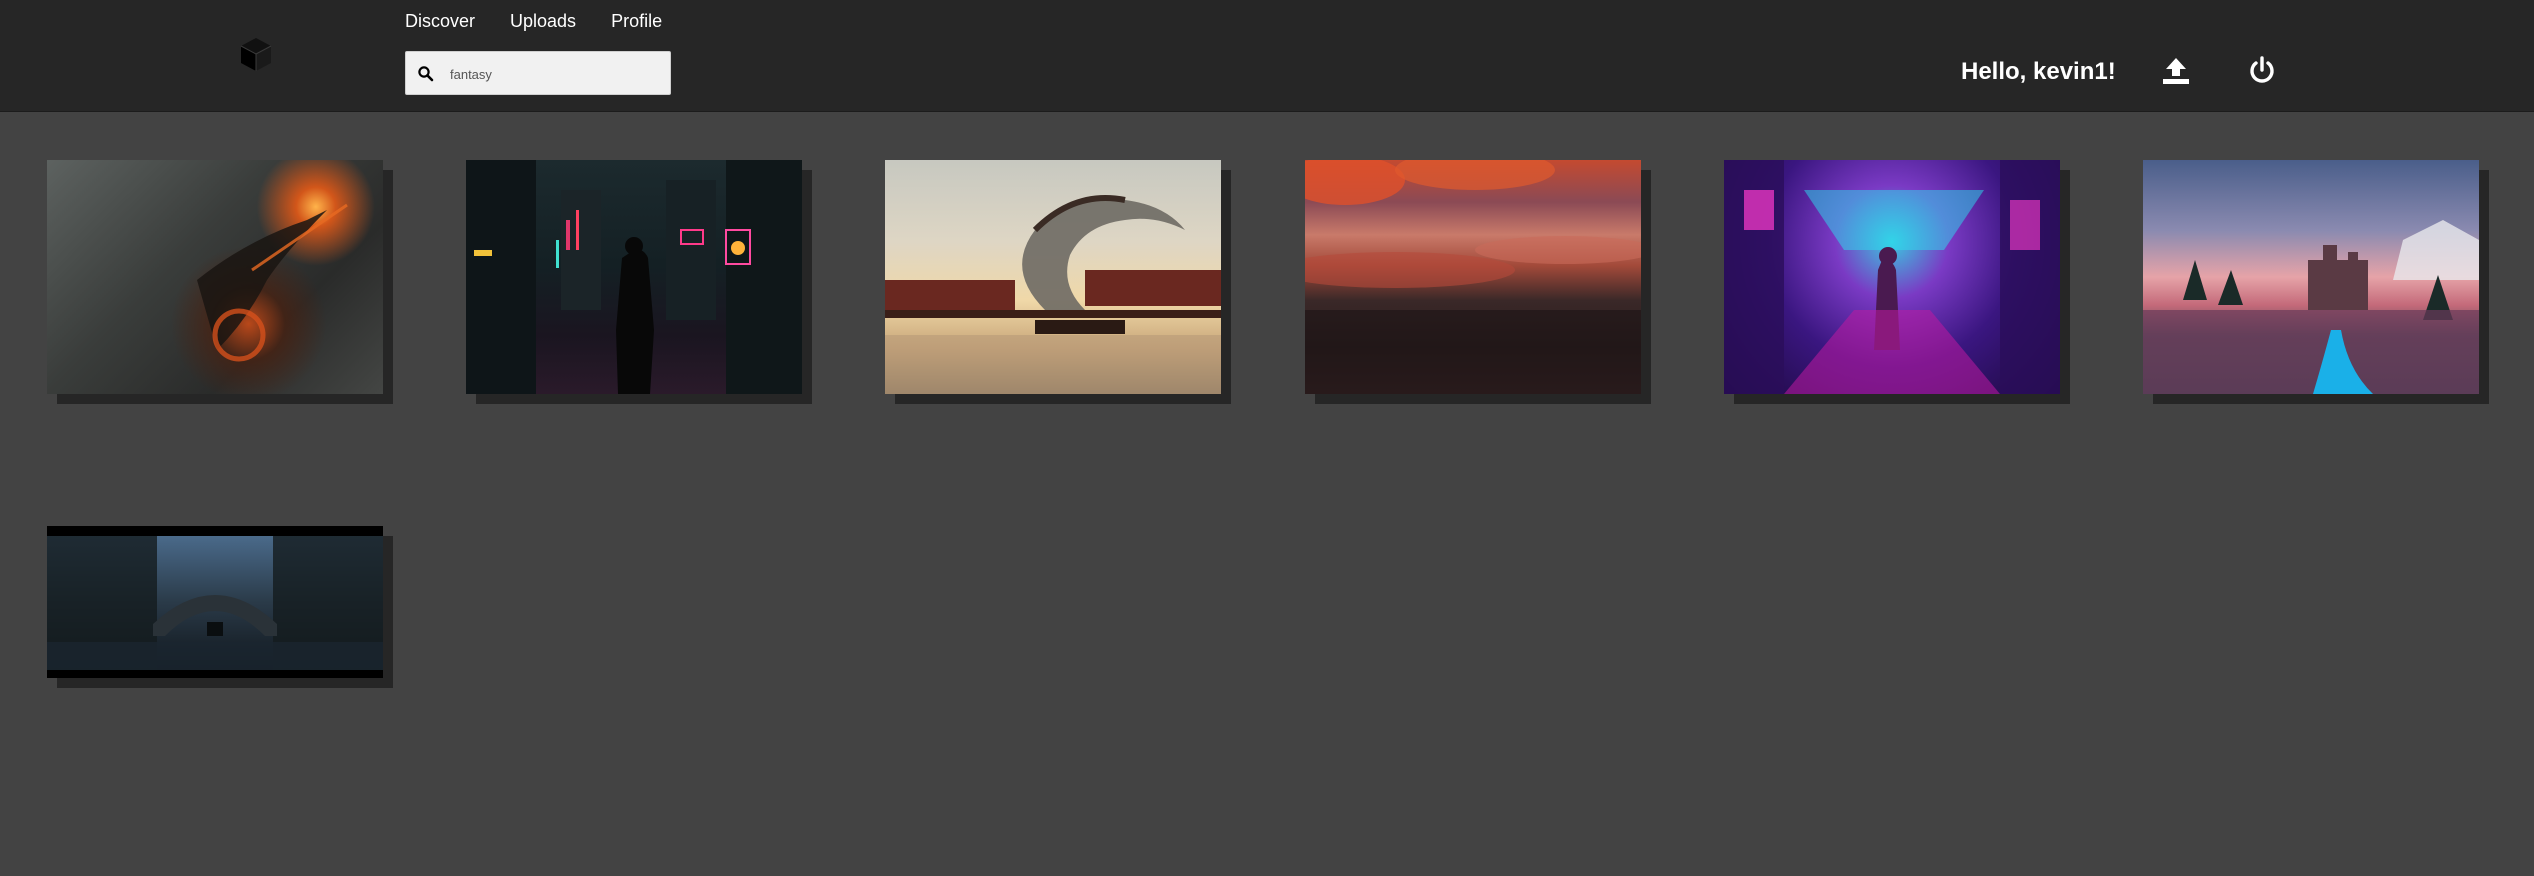  What do you see at coordinates (555, 74) in the screenshot?
I see `search-input` at bounding box center [555, 74].